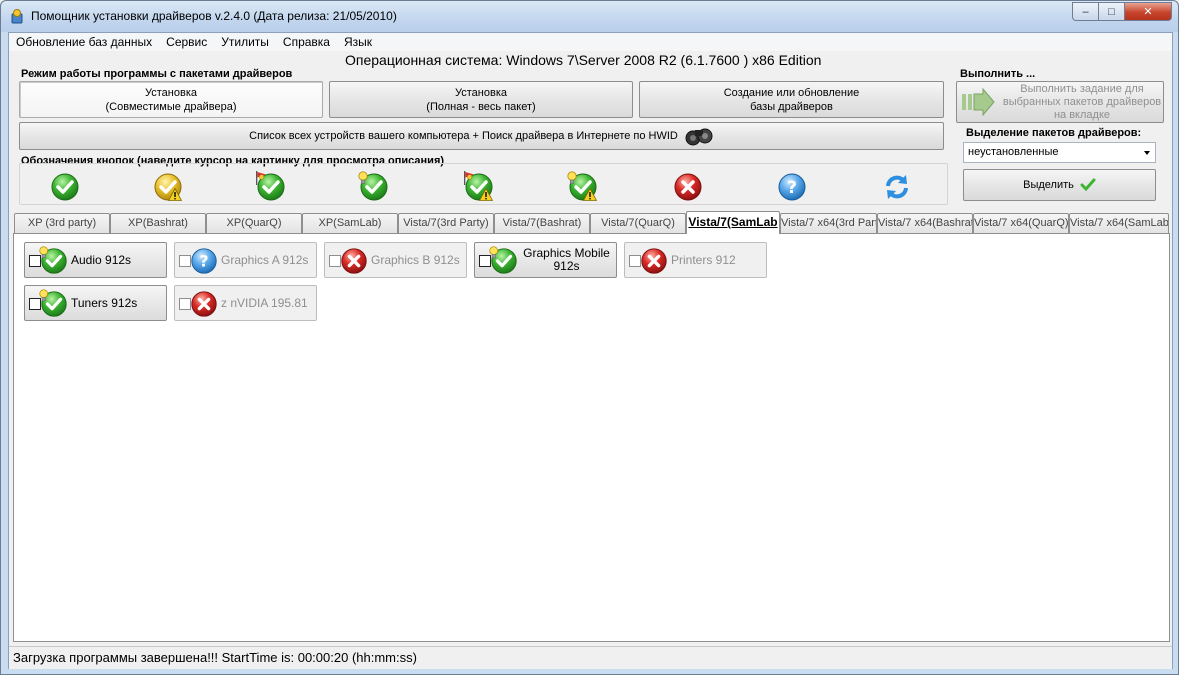 This screenshot has width=1179, height=675. Describe the element at coordinates (168, 187) in the screenshot. I see `warning-check-icon` at that location.